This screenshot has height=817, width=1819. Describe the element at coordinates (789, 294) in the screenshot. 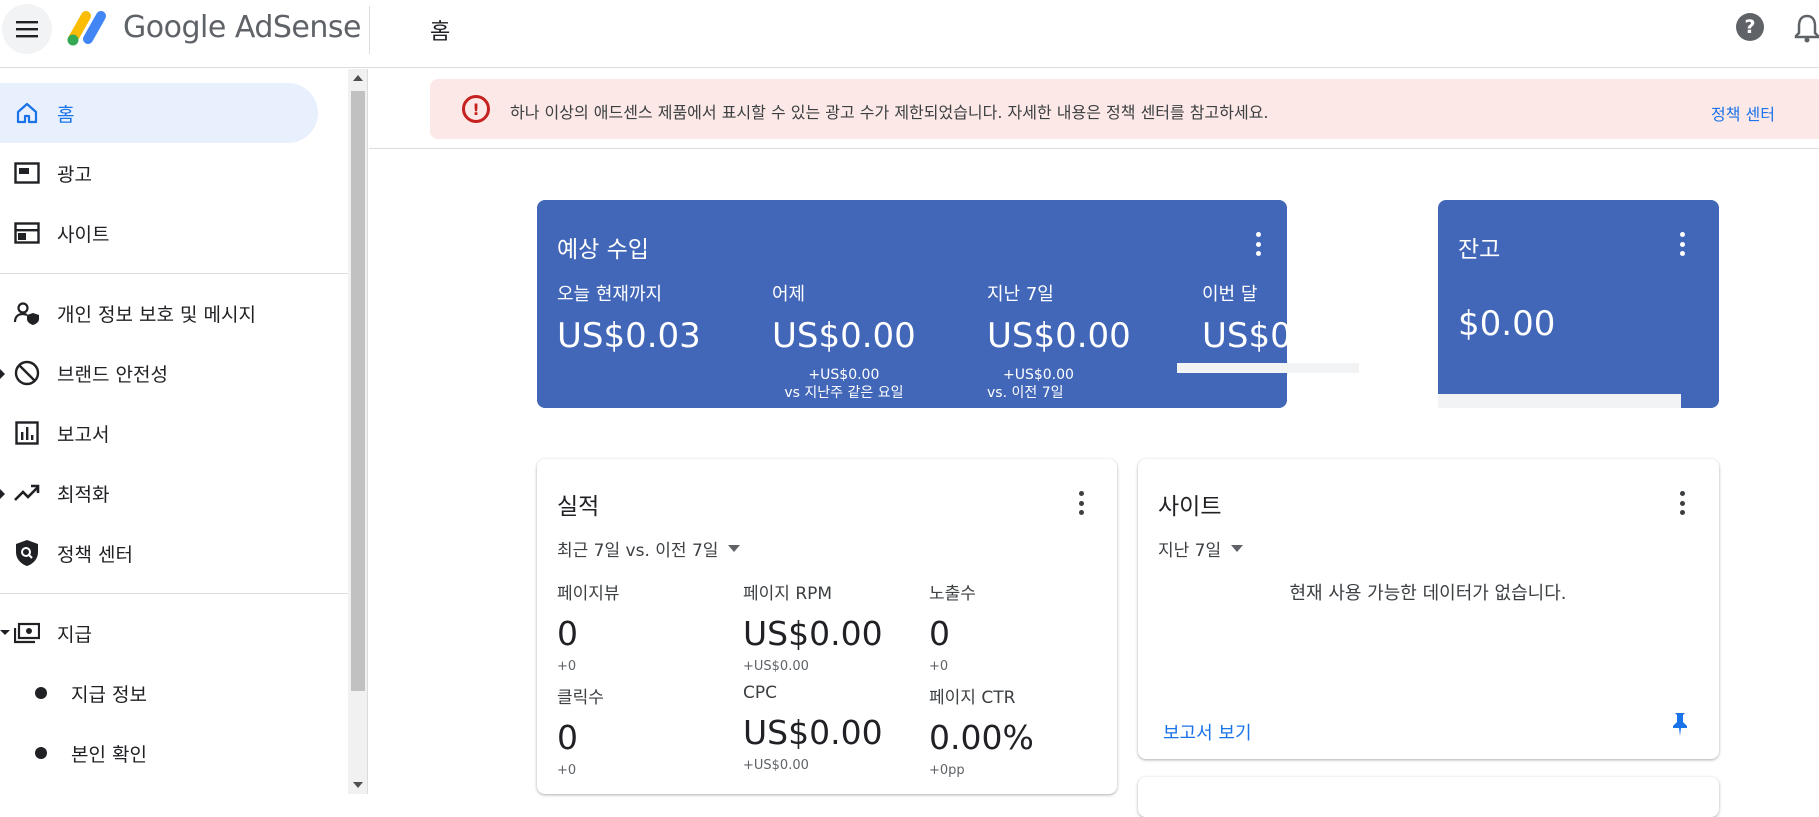

I see `metric-label: 어제` at that location.